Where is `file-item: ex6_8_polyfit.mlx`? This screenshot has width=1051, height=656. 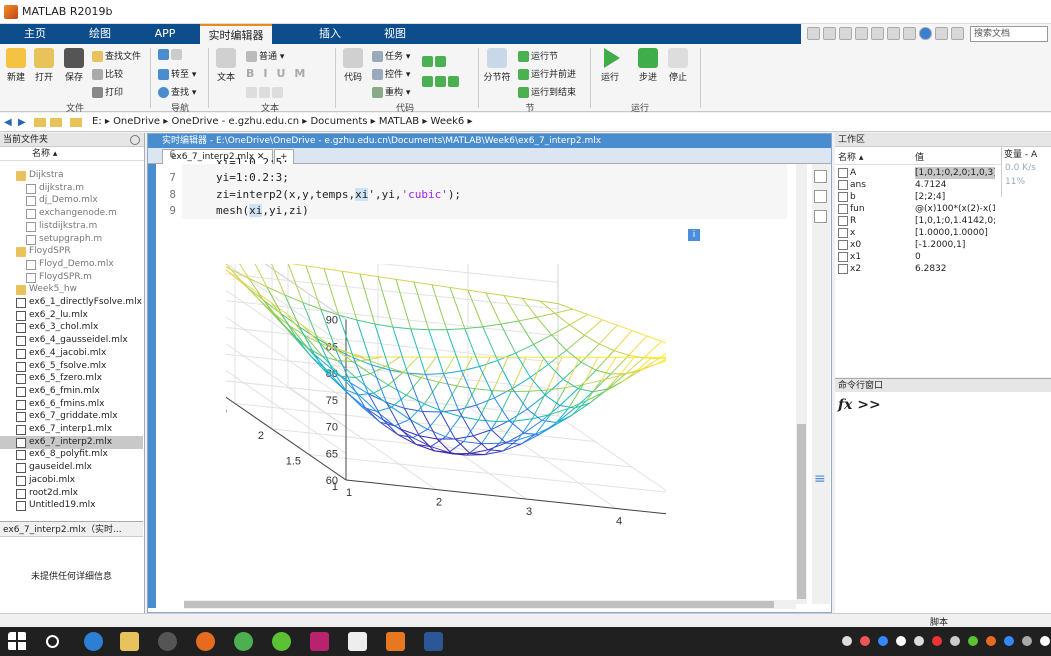
file-item: ex6_8_polyfit.mlx is located at coordinates (71, 454).